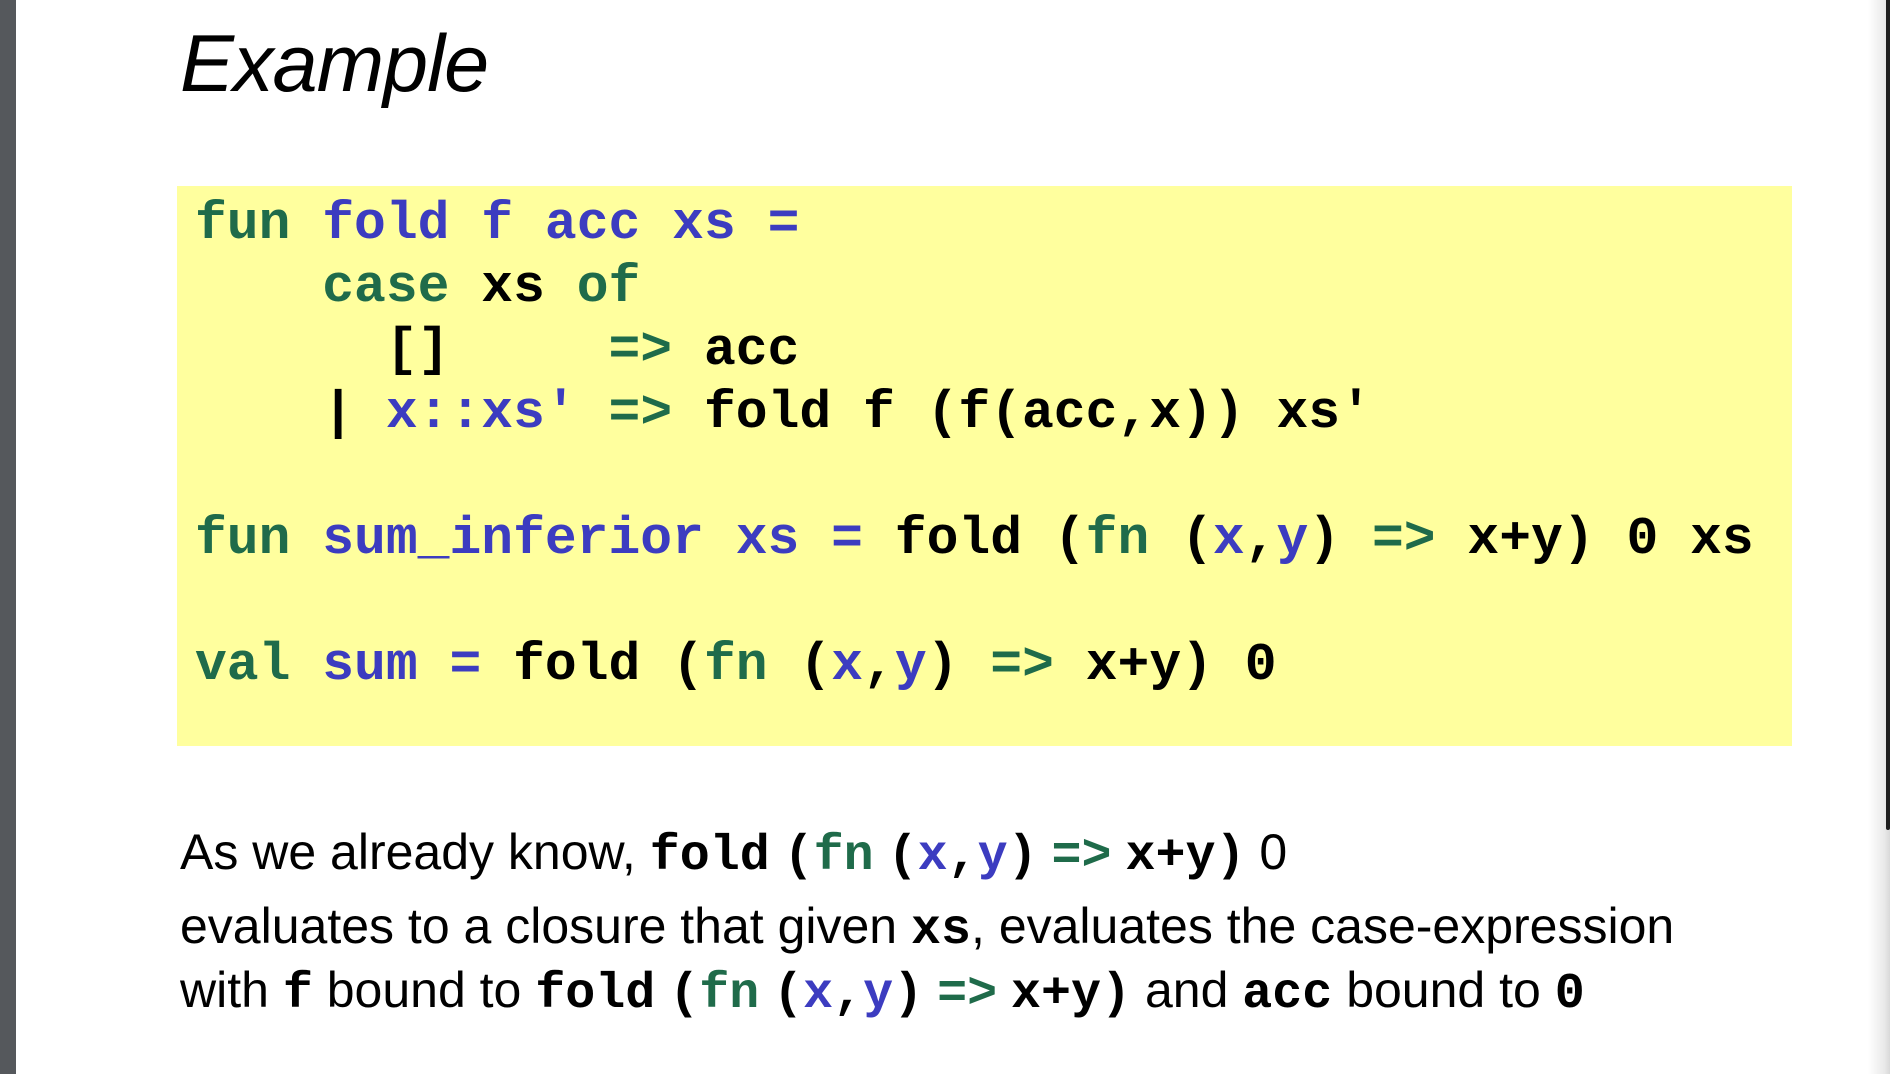 This screenshot has height=1074, width=1890. What do you see at coordinates (334, 64) in the screenshot?
I see `slide-title: Example` at bounding box center [334, 64].